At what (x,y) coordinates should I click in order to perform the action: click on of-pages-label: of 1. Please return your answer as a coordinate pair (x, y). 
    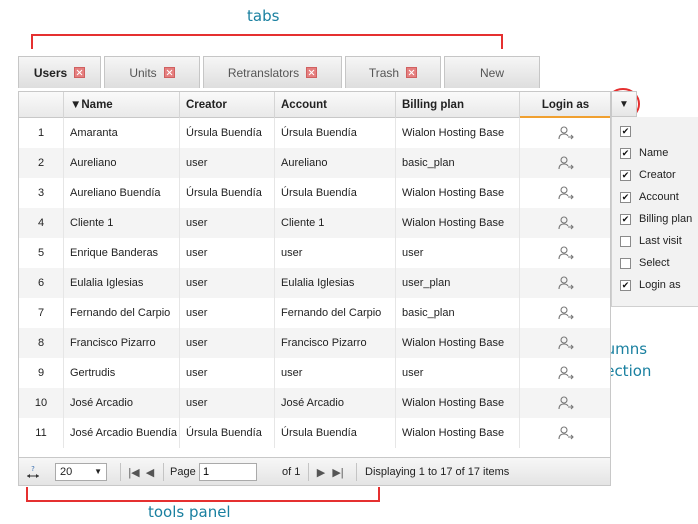
    Looking at the image, I should click on (291, 472).